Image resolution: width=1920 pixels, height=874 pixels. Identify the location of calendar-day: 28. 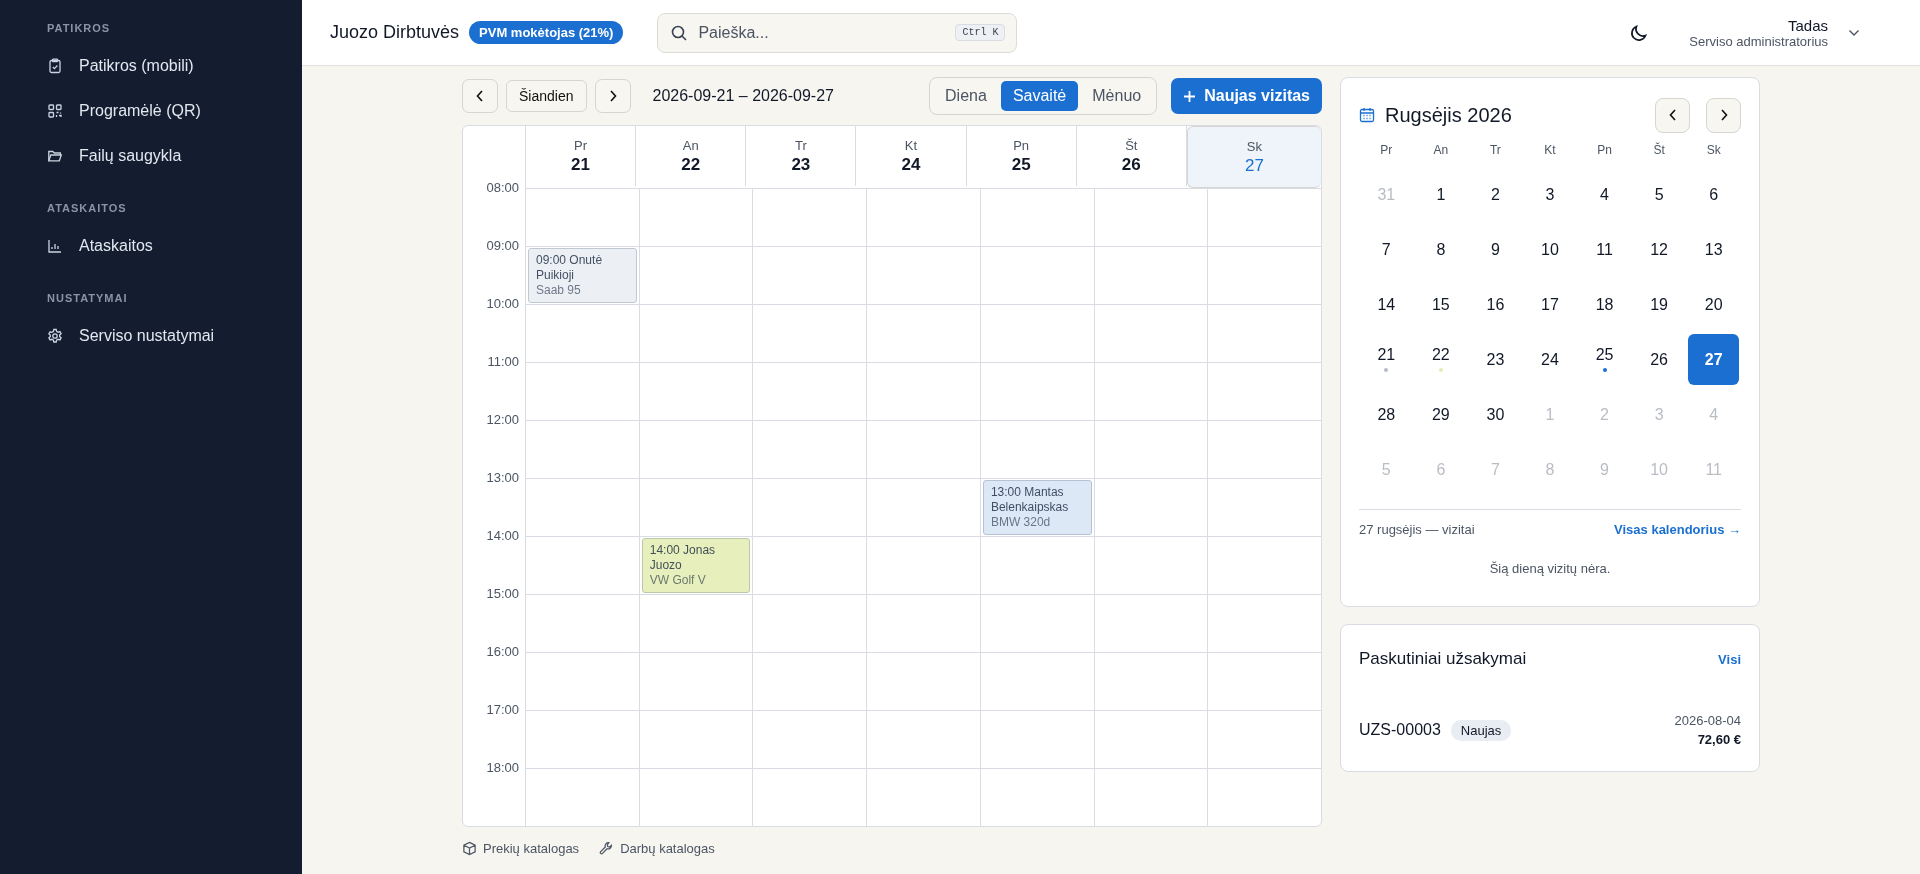
(1386, 414).